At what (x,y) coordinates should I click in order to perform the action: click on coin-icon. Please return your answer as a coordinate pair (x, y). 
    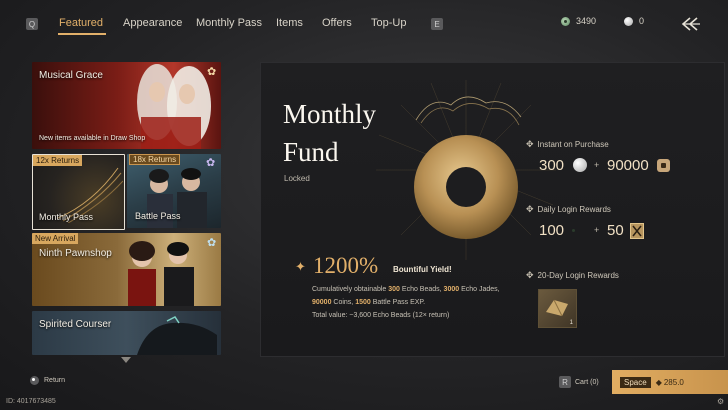
    Looking at the image, I should click on (663, 165).